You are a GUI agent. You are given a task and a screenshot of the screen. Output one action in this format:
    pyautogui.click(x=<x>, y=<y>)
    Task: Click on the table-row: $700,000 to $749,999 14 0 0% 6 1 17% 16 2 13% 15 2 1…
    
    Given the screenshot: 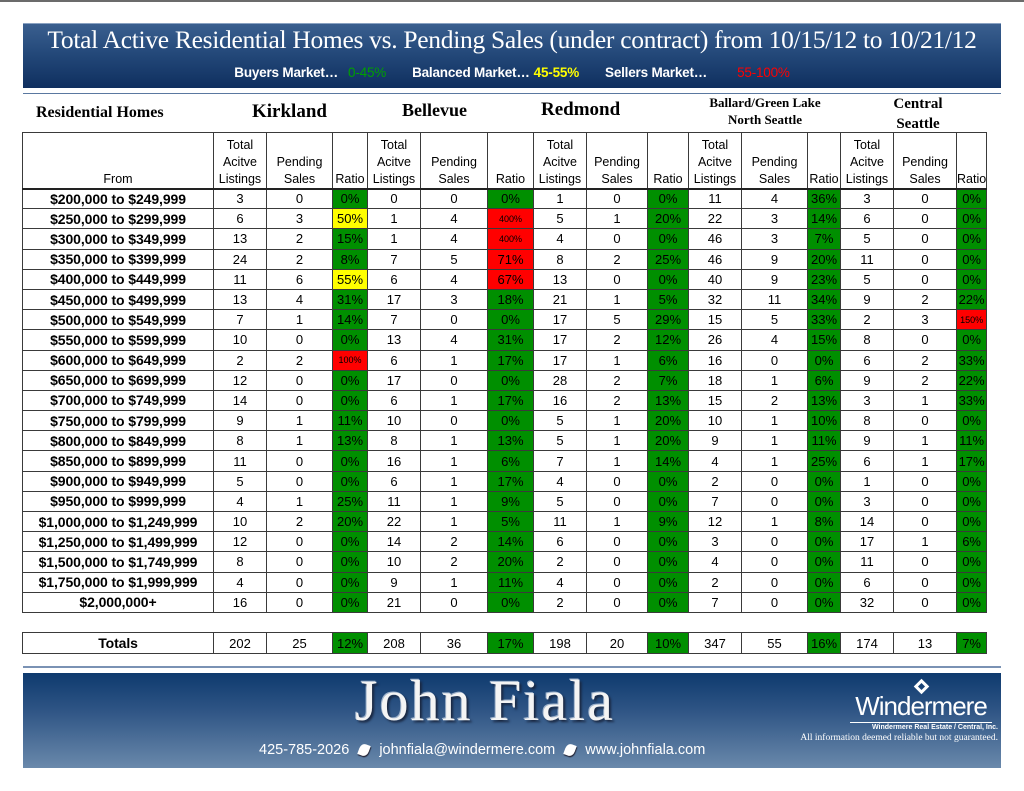 What is the action you would take?
    pyautogui.click(x=505, y=400)
    